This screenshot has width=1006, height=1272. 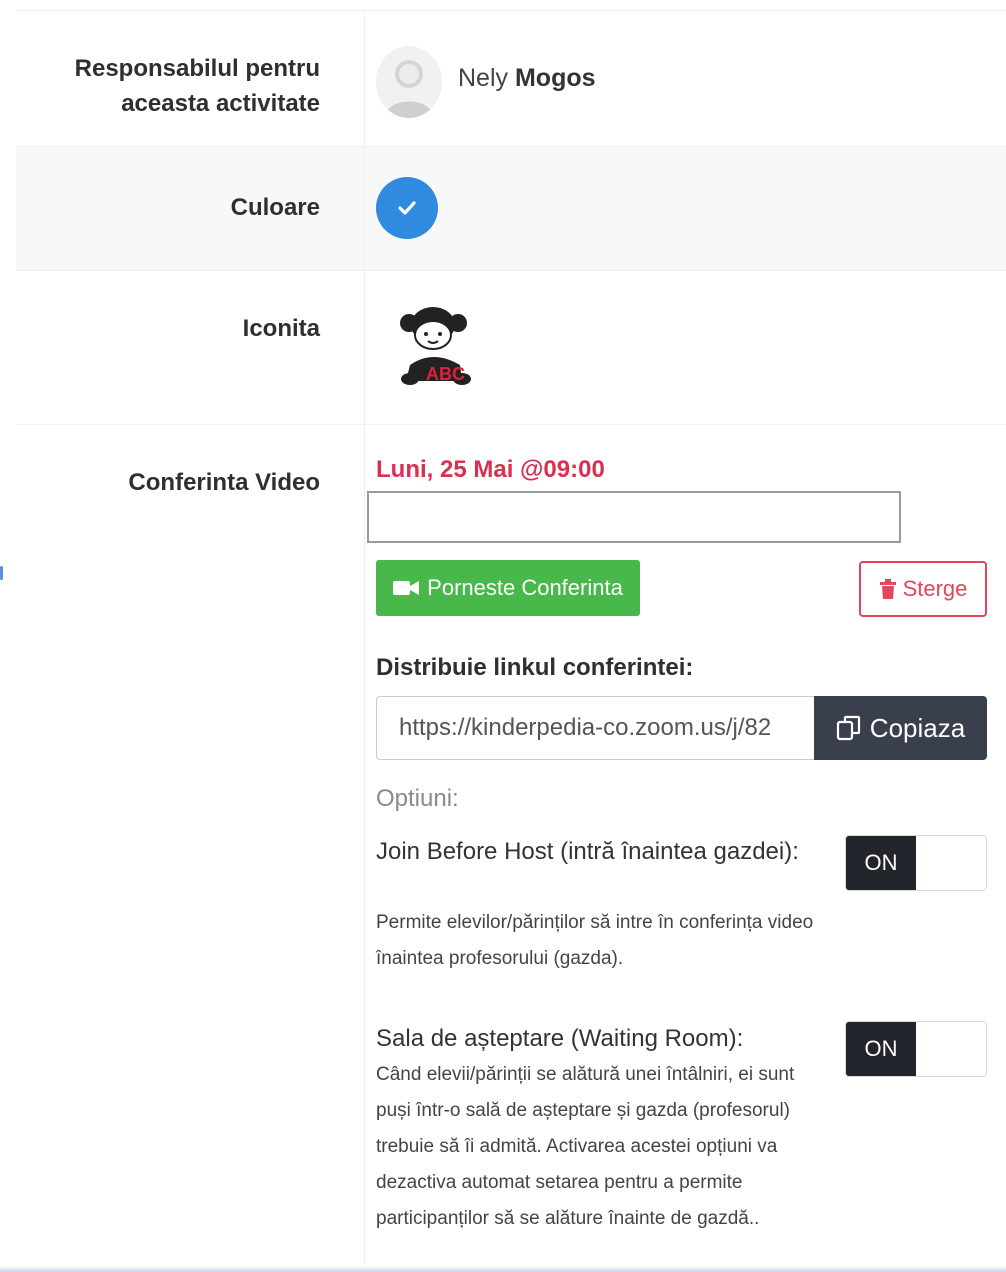 I want to click on color-label: Culoare, so click(x=275, y=207).